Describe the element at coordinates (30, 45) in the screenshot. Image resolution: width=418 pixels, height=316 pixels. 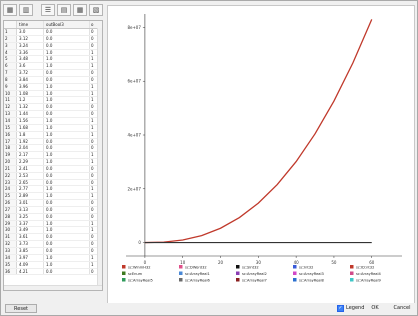
I see `table-cell: 3.24` at that location.